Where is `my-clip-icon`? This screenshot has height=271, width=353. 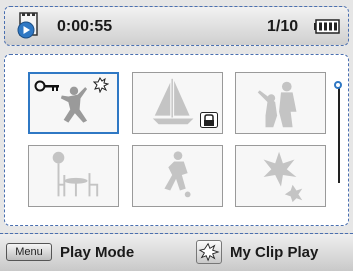
my-clip-icon is located at coordinates (101, 85).